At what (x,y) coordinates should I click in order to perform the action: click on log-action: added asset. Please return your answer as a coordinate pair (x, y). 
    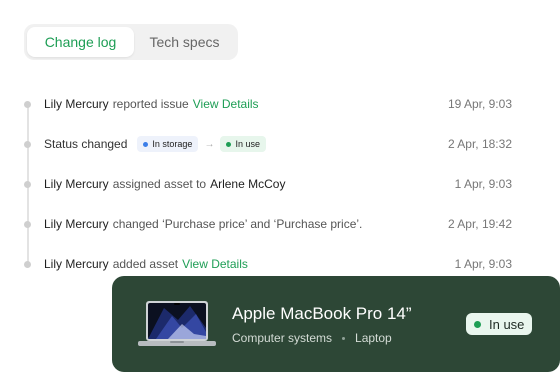
    Looking at the image, I should click on (145, 264).